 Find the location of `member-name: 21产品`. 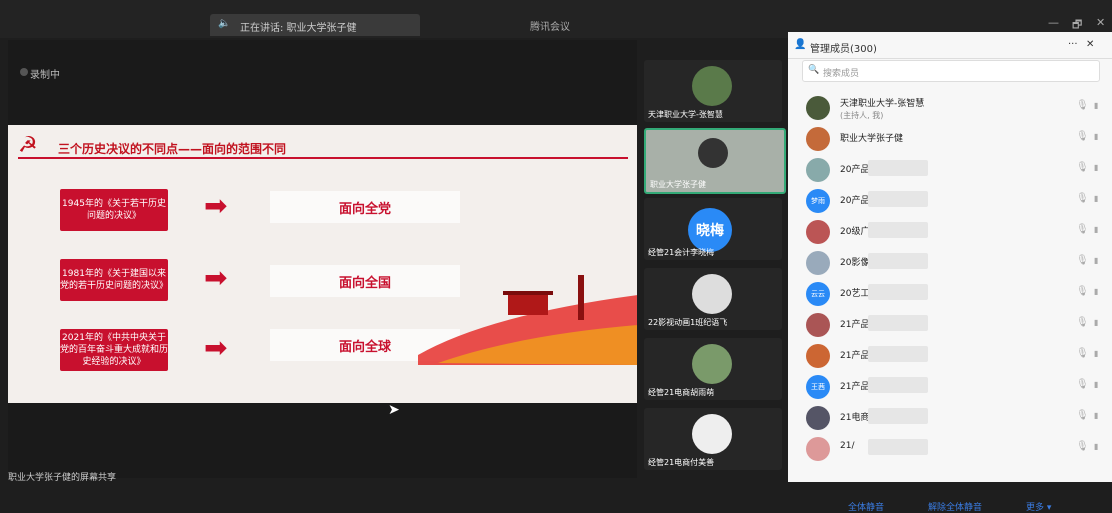

member-name: 21产品 is located at coordinates (855, 387).